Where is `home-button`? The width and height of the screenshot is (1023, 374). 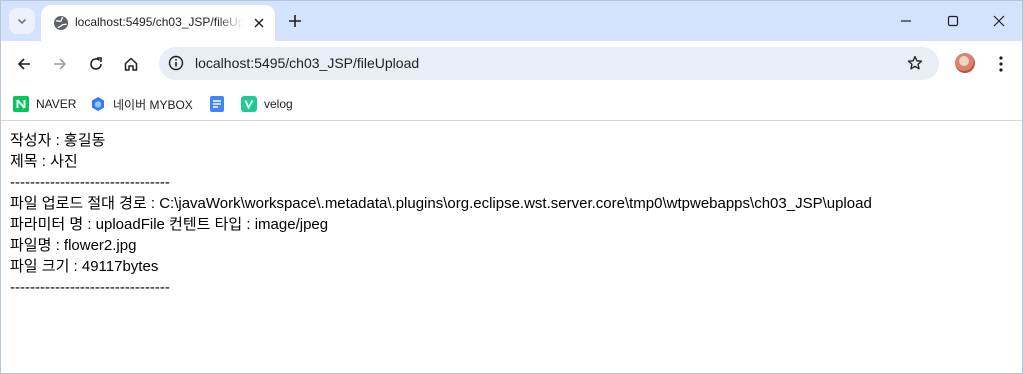 home-button is located at coordinates (131, 64).